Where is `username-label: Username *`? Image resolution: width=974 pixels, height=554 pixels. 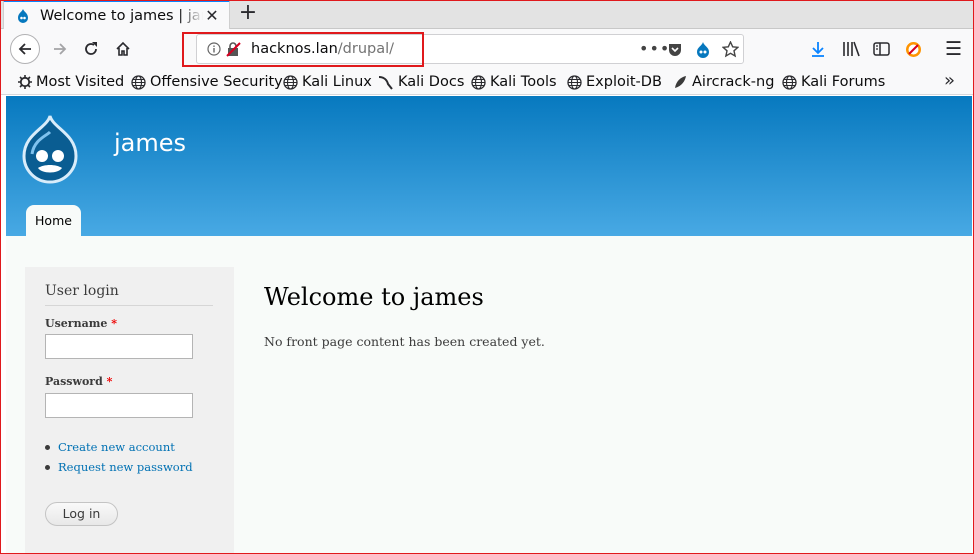
username-label: Username * is located at coordinates (81, 323).